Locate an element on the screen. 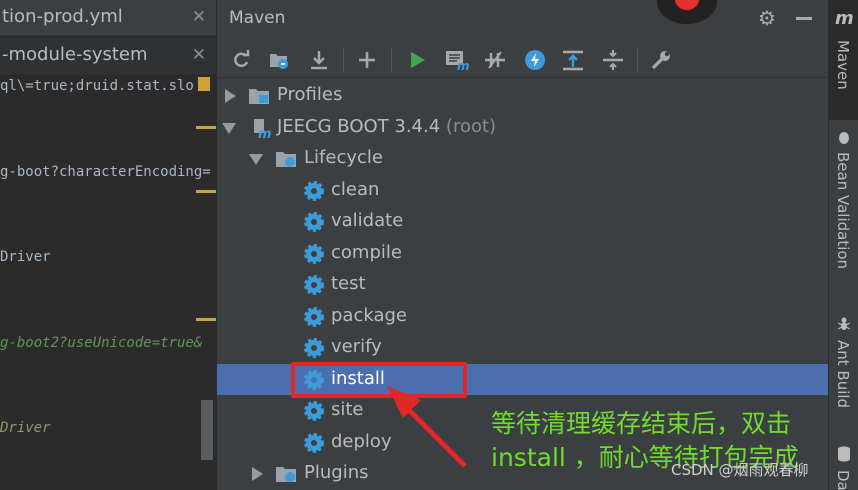 Image resolution: width=858 pixels, height=490 pixels. minimize-icon is located at coordinates (804, 18).